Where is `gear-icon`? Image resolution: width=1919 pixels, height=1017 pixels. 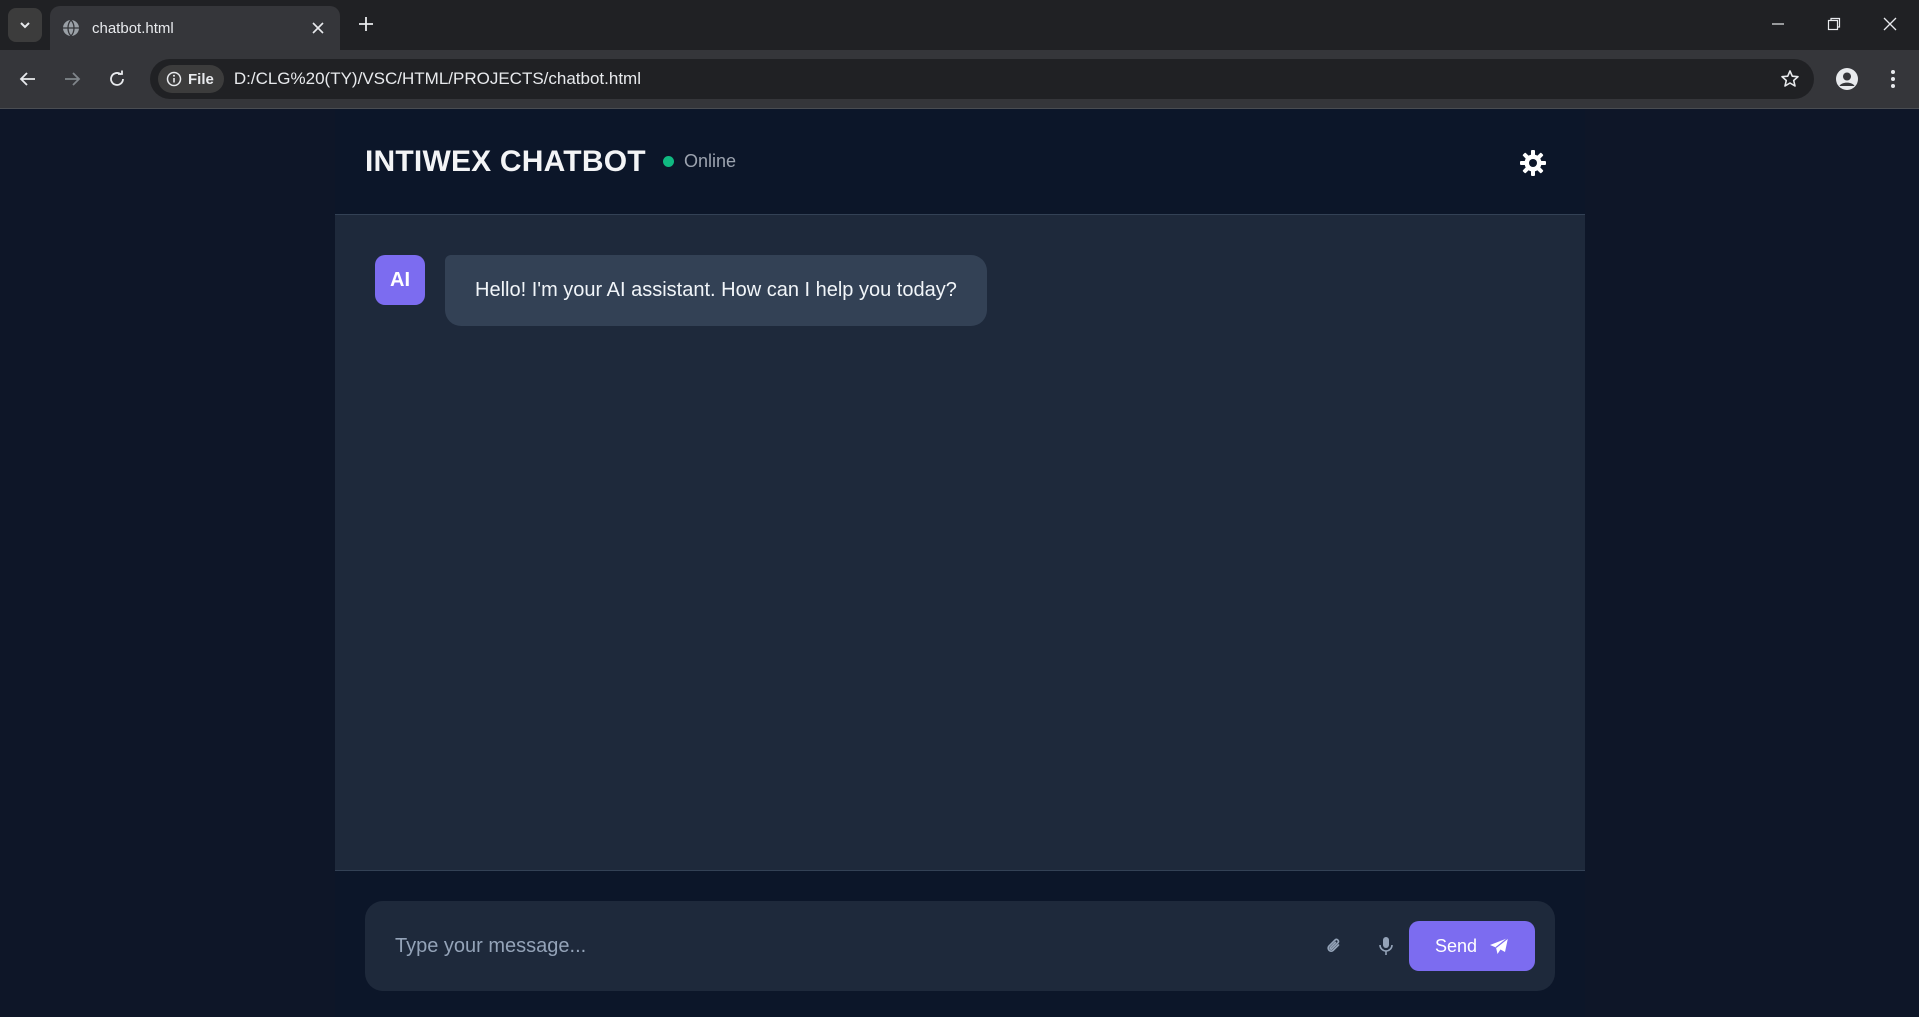
gear-icon is located at coordinates (1533, 163).